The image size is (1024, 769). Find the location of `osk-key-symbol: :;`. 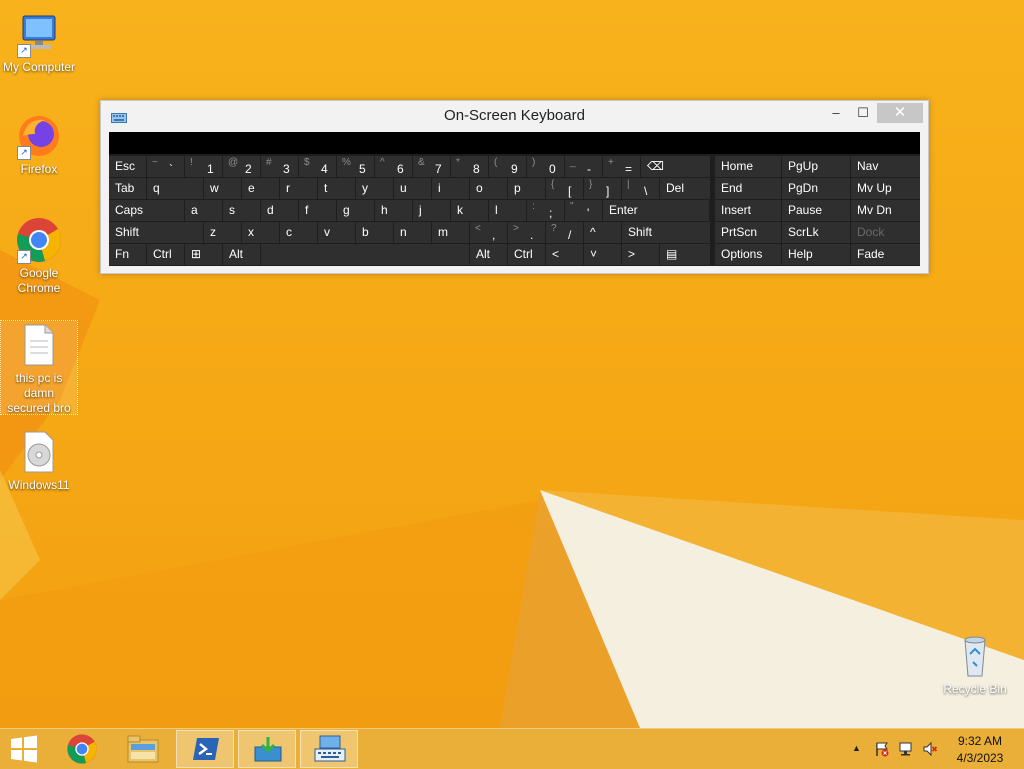

osk-key-symbol: :; is located at coordinates (545, 210).